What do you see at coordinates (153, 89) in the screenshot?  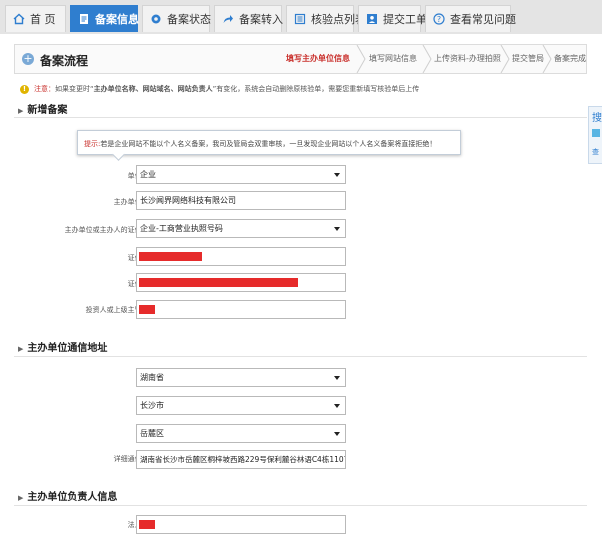 I see `notice-highlight: 主办单位名称、网站域名、网站负责人` at bounding box center [153, 89].